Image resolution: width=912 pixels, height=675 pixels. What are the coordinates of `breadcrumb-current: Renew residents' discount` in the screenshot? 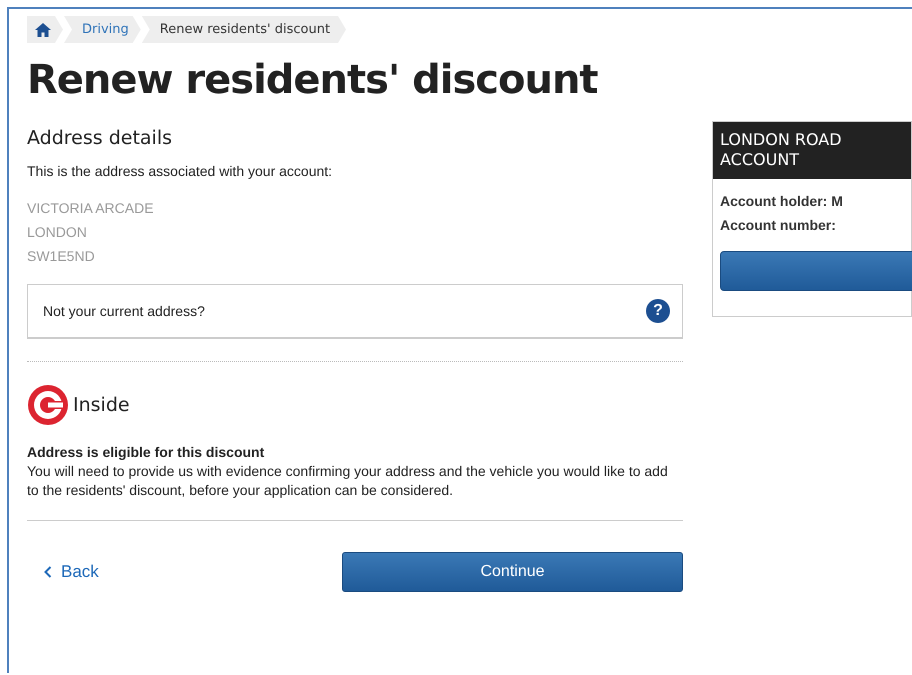 It's located at (244, 29).